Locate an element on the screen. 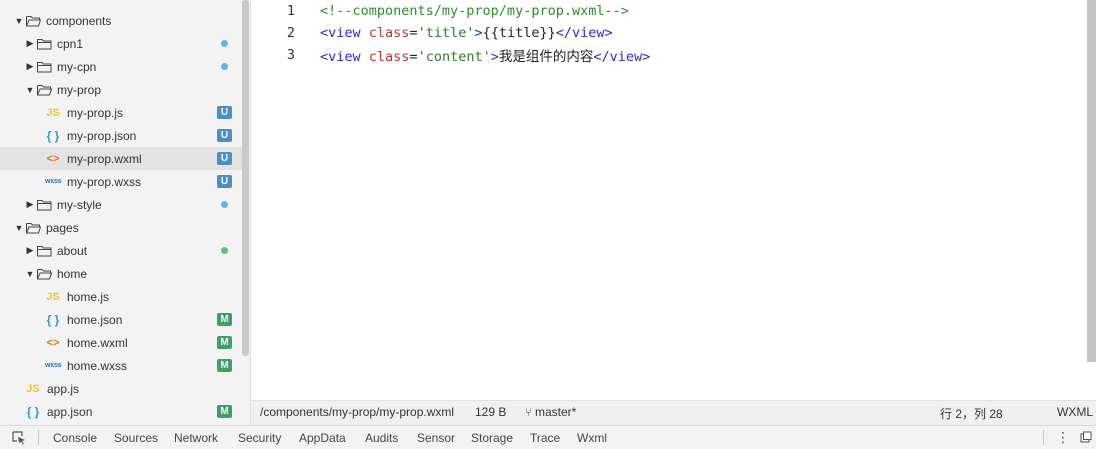 The height and width of the screenshot is (449, 1096). more-options-icon: ⋮ is located at coordinates (1063, 437).